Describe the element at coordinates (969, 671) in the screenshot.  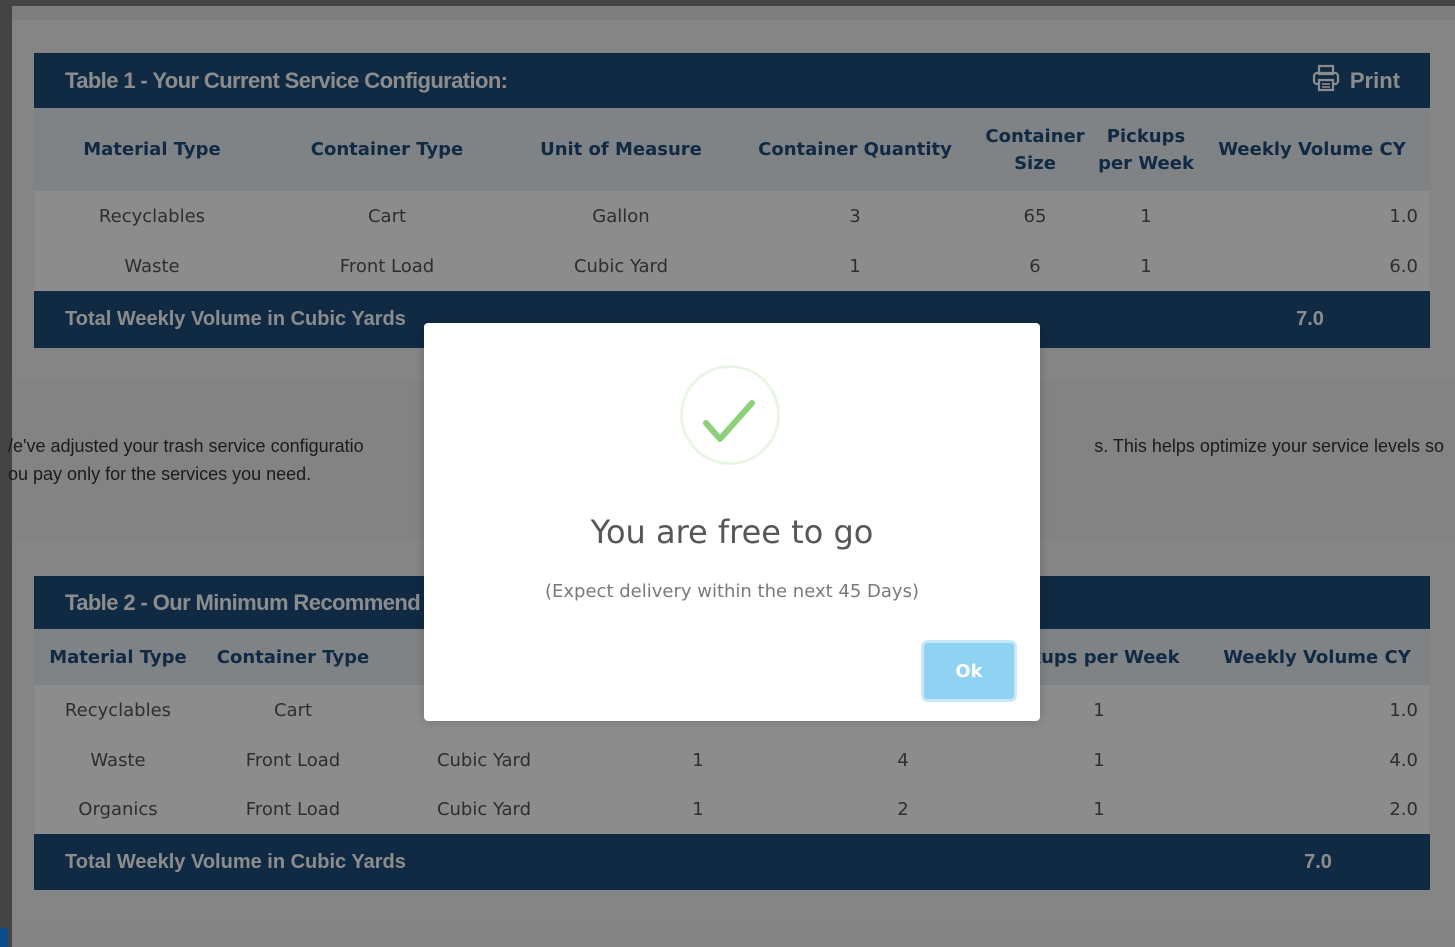
I see `ok-button: Ok` at that location.